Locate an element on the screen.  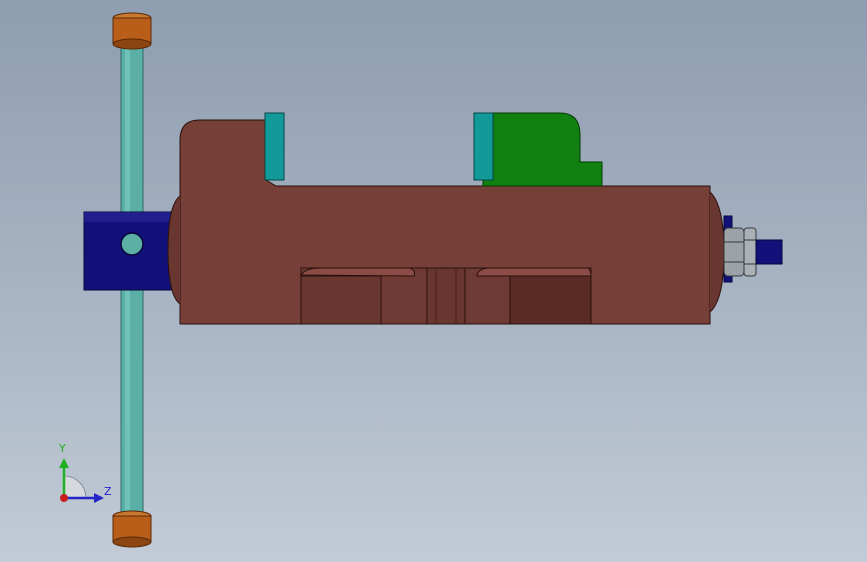
nut-assembly is located at coordinates (753, 249).